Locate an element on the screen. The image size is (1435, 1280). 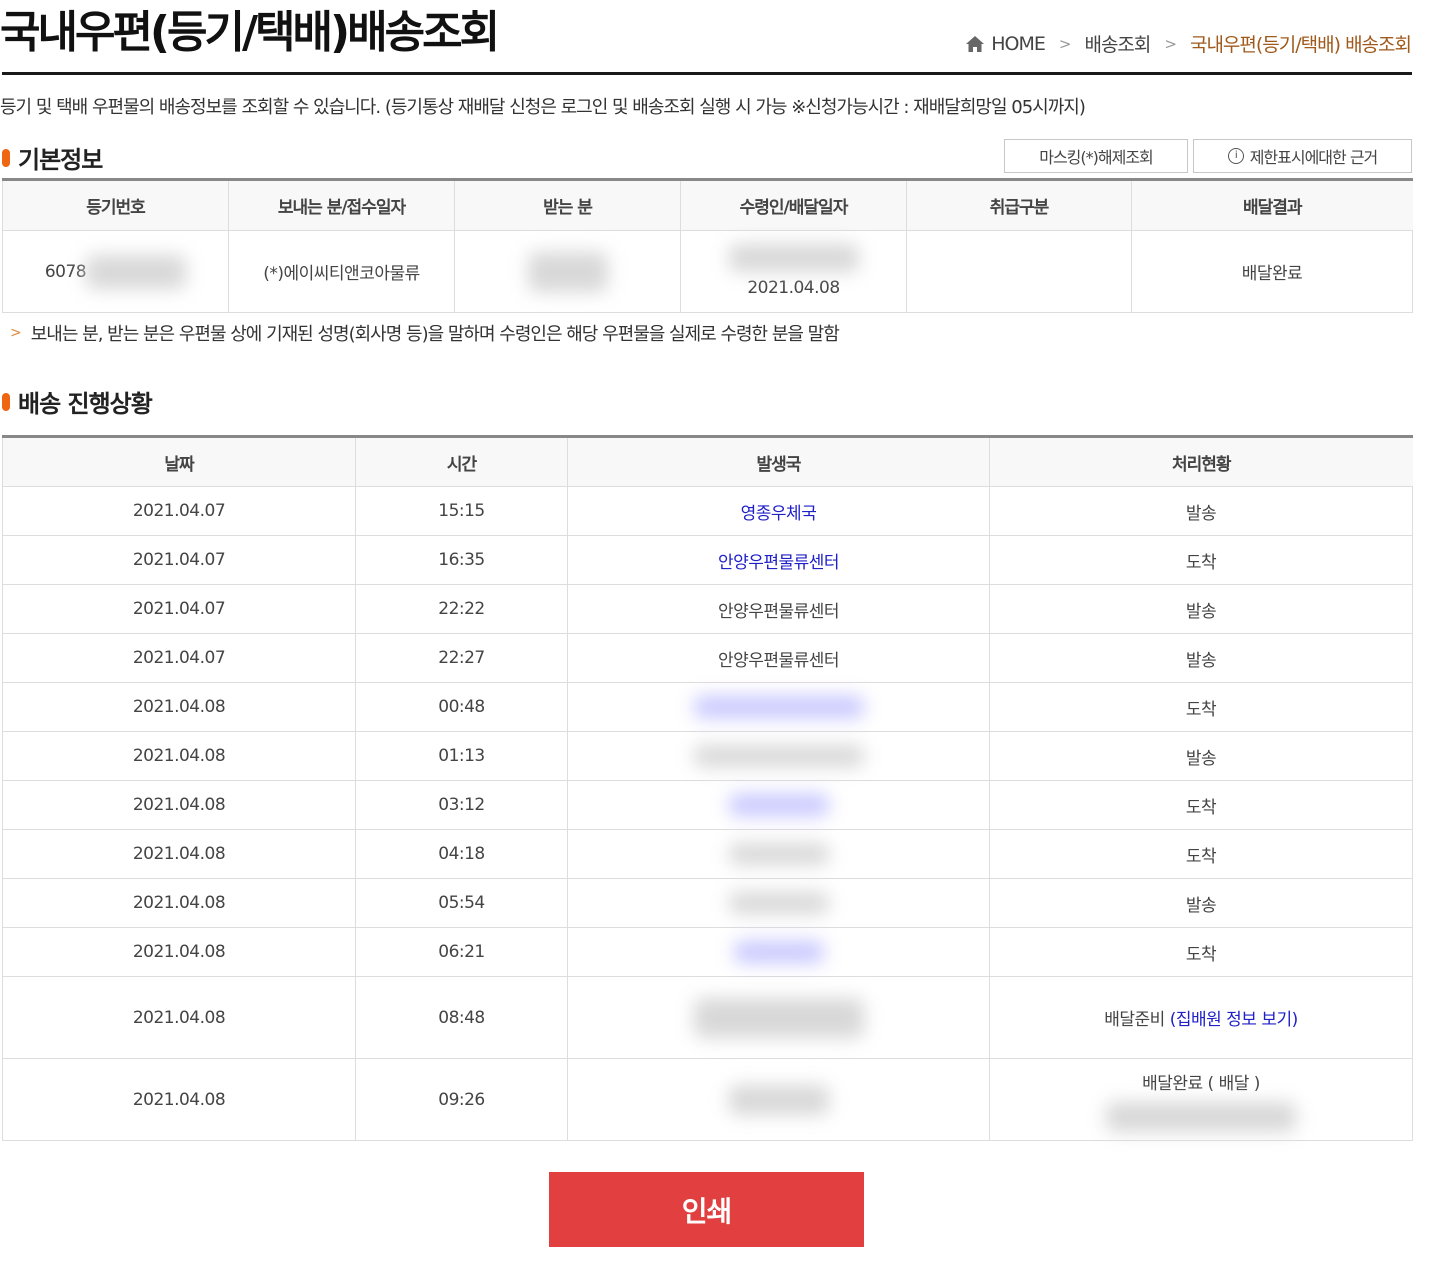
col-sender: 보내는 분/접수일자 is located at coordinates (341, 205).